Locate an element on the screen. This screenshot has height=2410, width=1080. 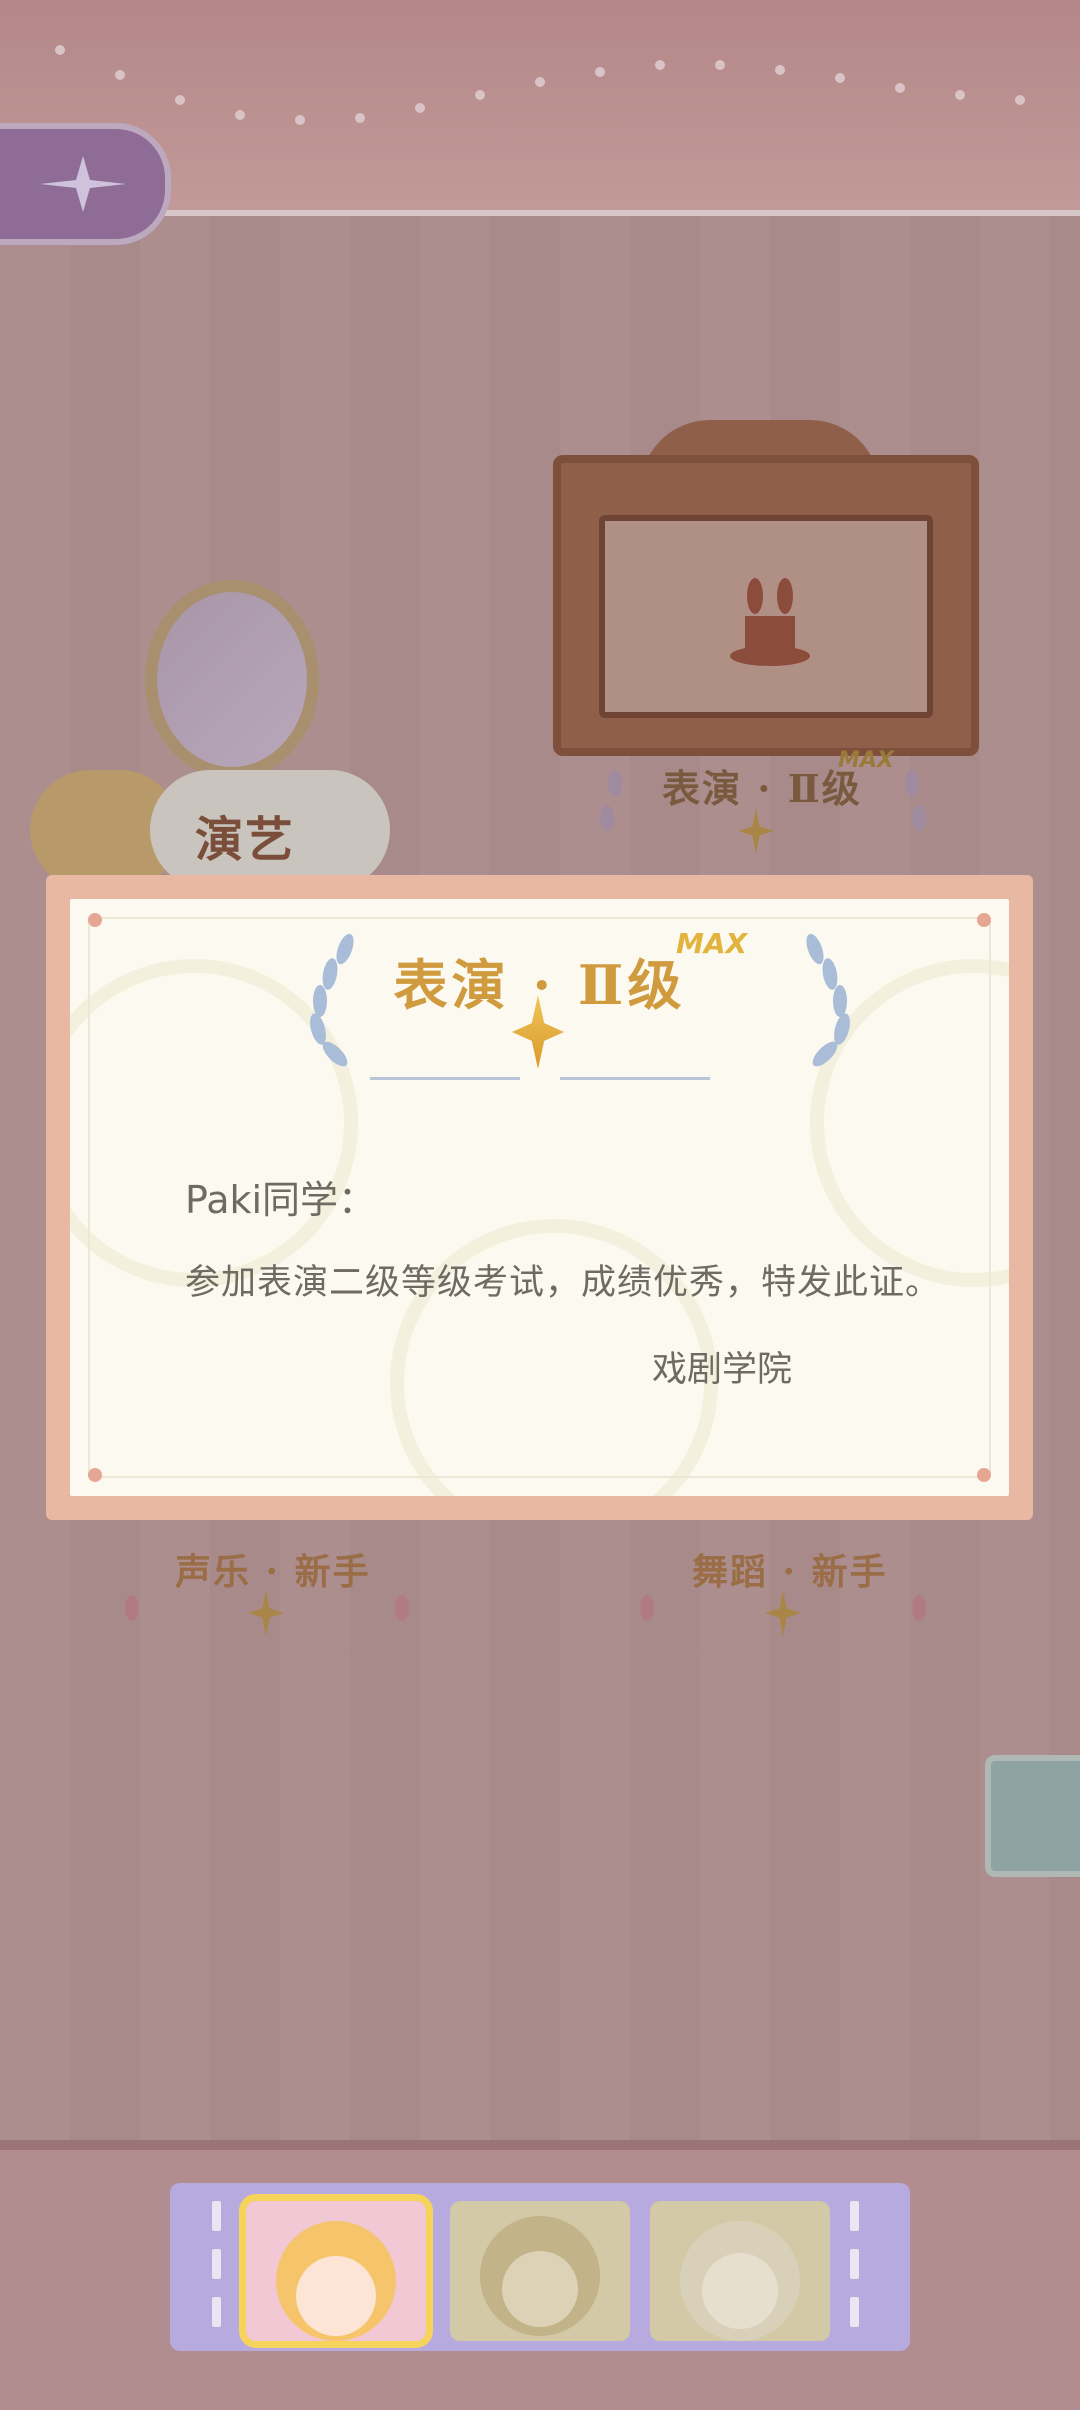
wall-decoration is located at coordinates (1032, 1816).